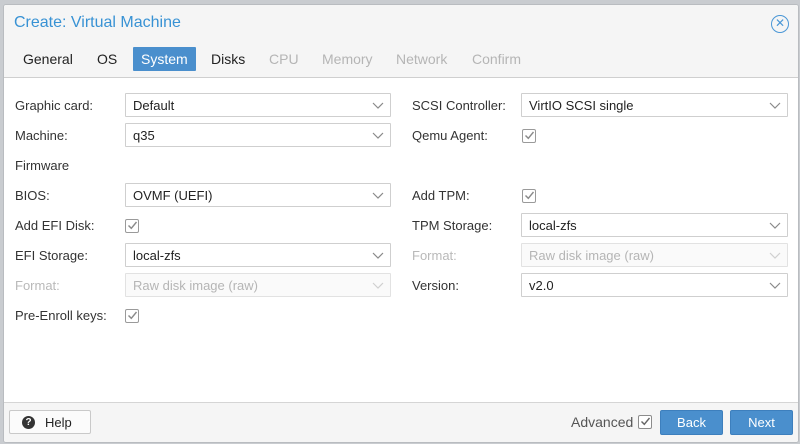 This screenshot has height=444, width=800. What do you see at coordinates (97, 22) in the screenshot?
I see `dialog-title: Create: Virtual Machine` at bounding box center [97, 22].